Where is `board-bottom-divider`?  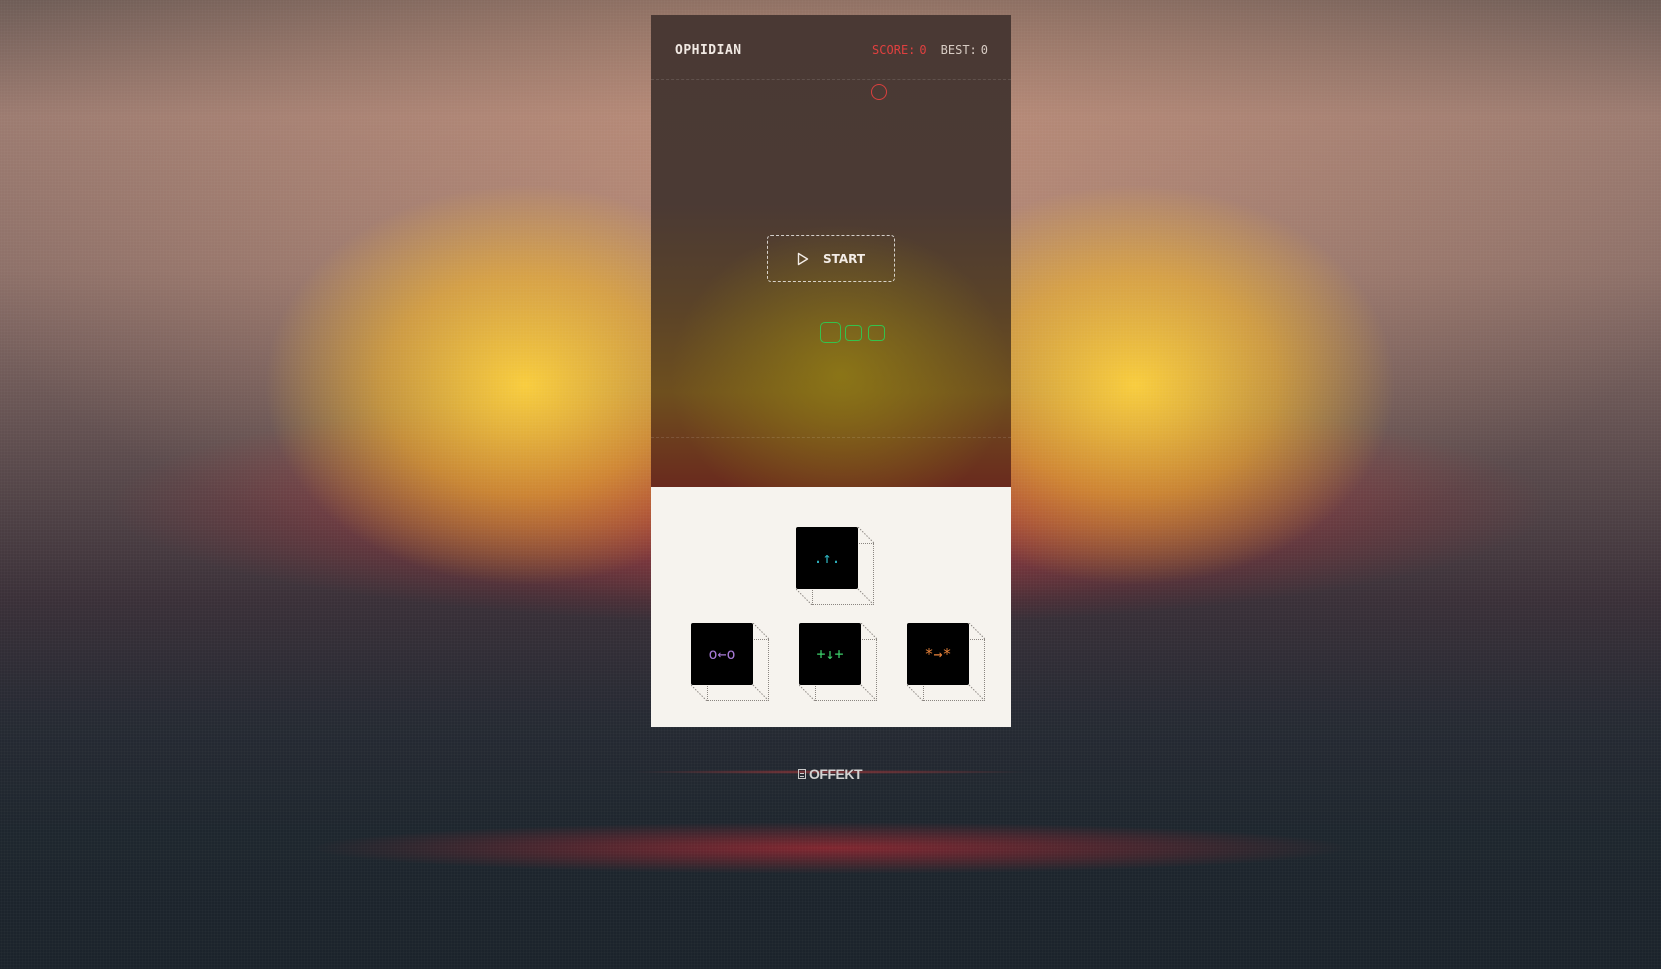
board-bottom-divider is located at coordinates (831, 437).